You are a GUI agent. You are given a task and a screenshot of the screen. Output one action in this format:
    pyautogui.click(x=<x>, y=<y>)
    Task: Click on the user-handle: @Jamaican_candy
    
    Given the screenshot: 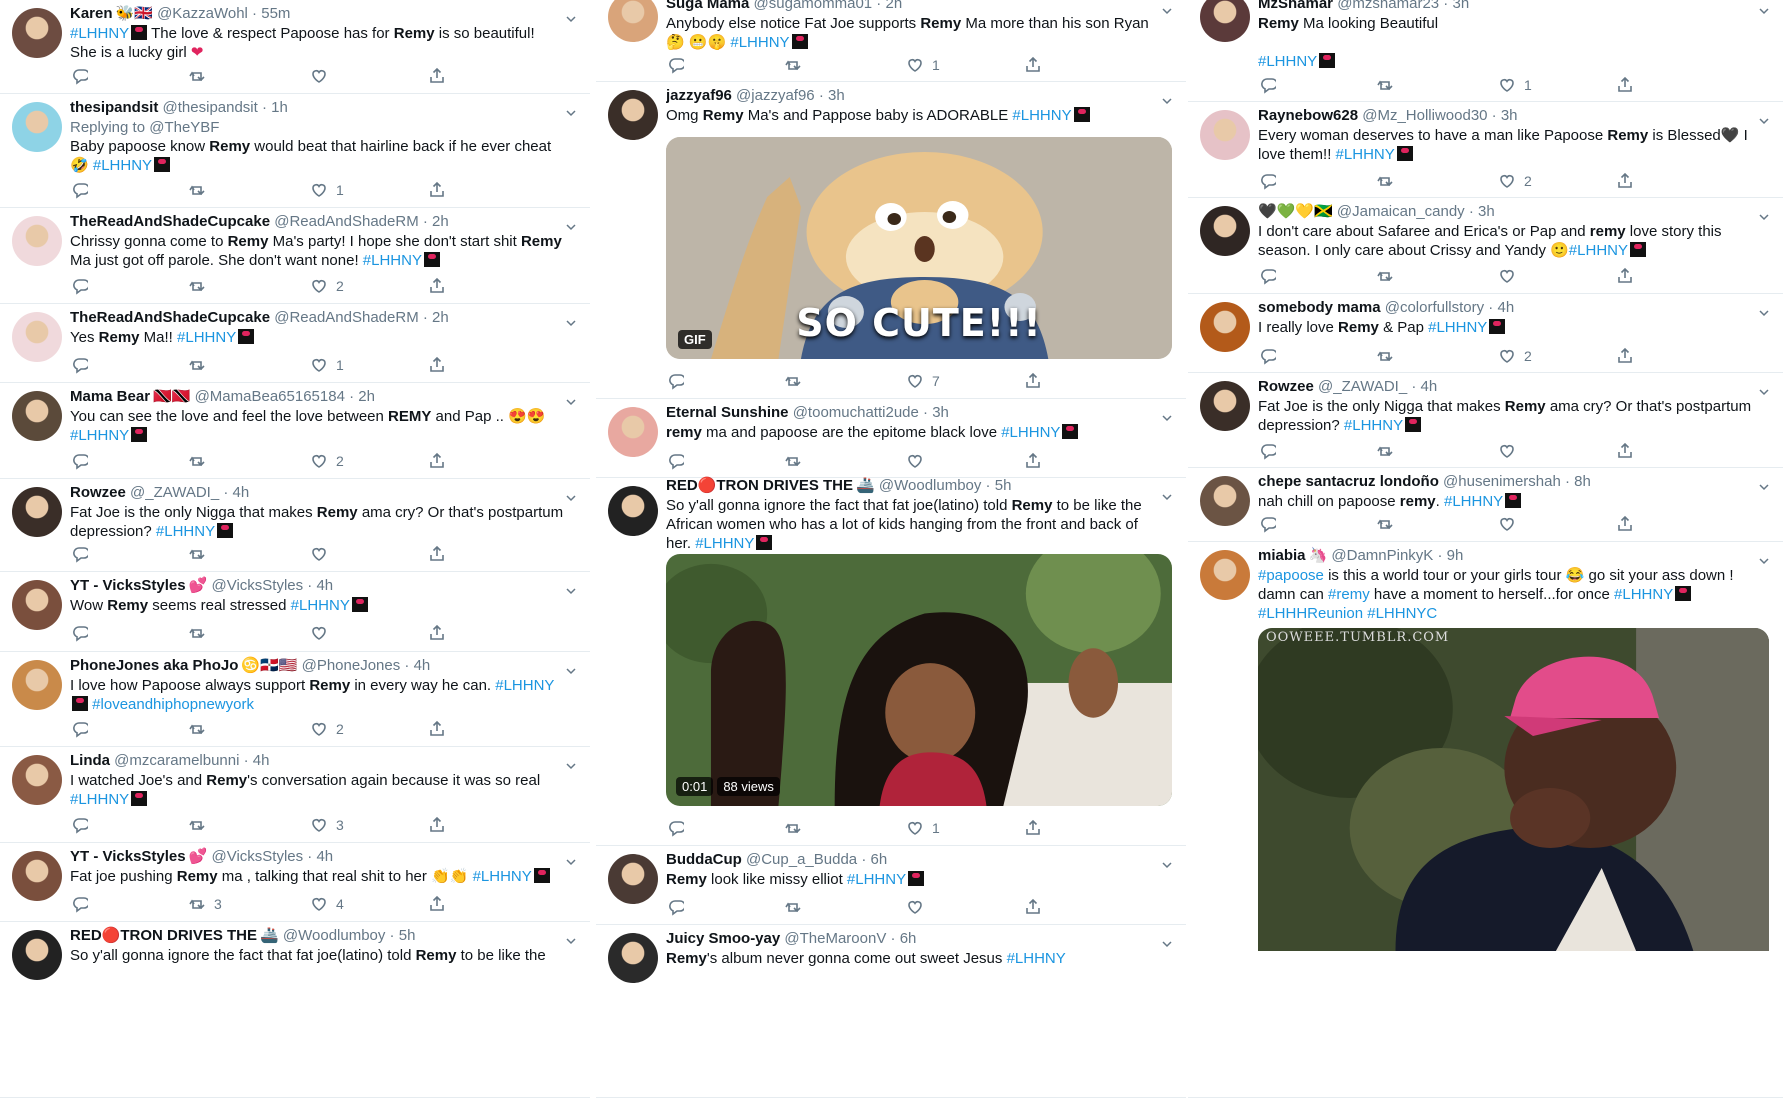 What is the action you would take?
    pyautogui.click(x=1401, y=211)
    